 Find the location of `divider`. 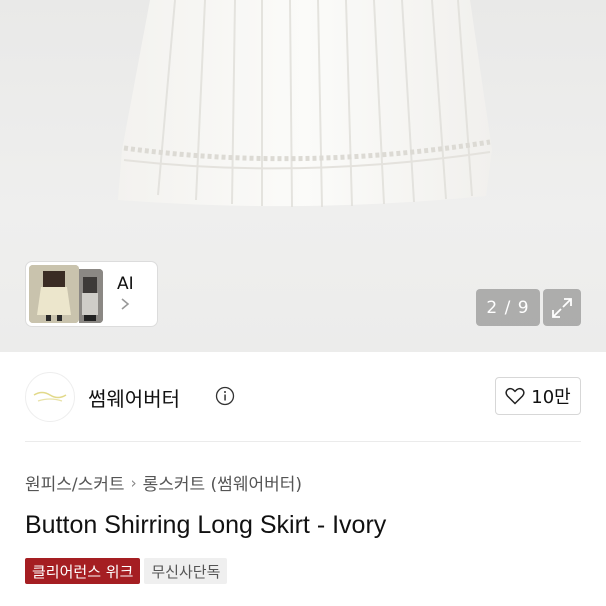

divider is located at coordinates (303, 441).